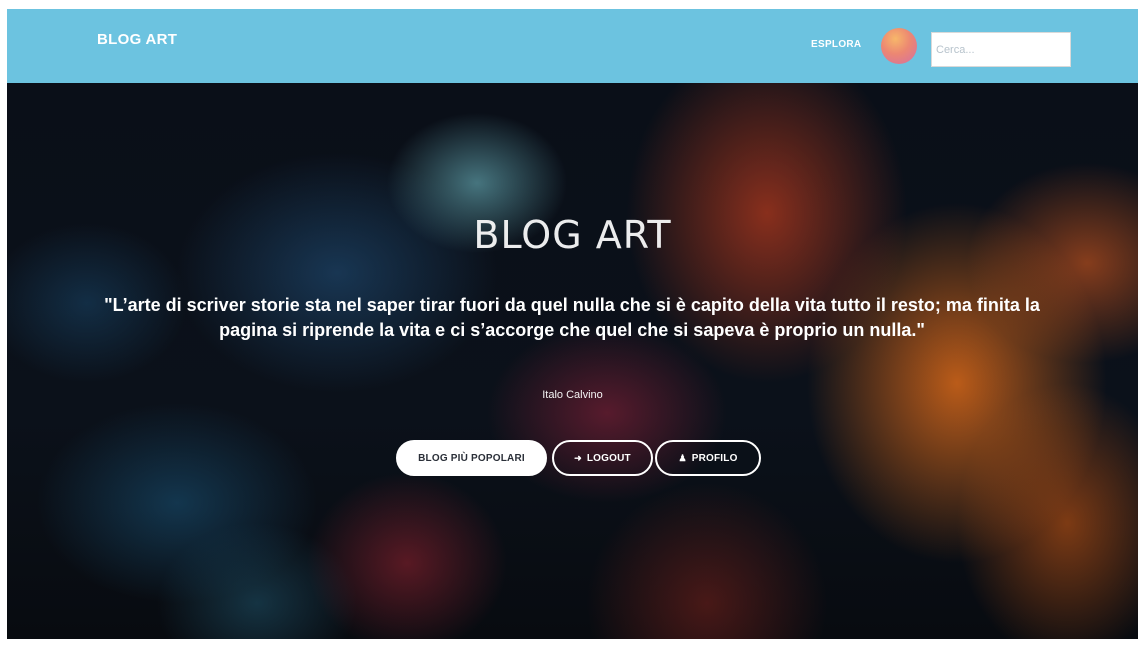 The image size is (1144, 645). What do you see at coordinates (1001, 49) in the screenshot?
I see `search-input` at bounding box center [1001, 49].